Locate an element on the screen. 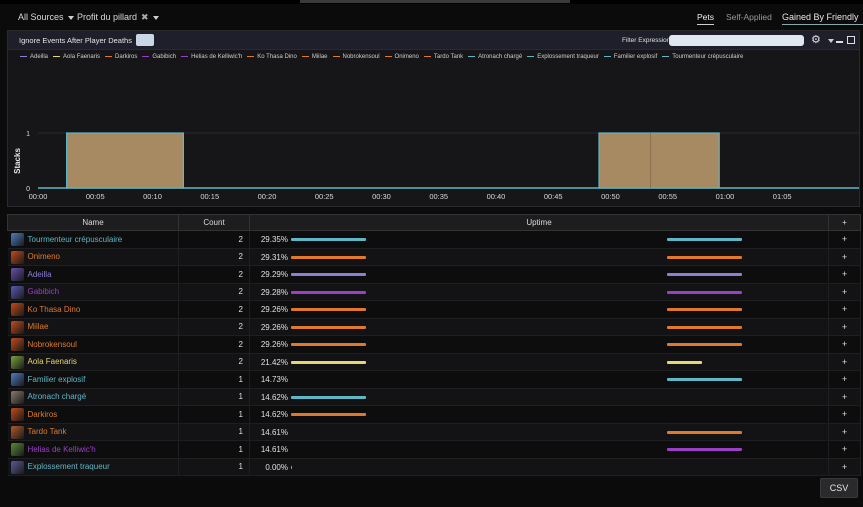 The image size is (863, 507). x-tick-label: 00:55 is located at coordinates (667, 196).